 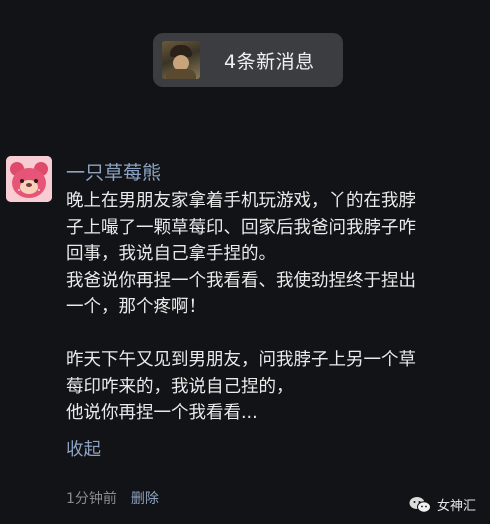 What do you see at coordinates (275, 334) in the screenshot?
I see `post-line-blank` at bounding box center [275, 334].